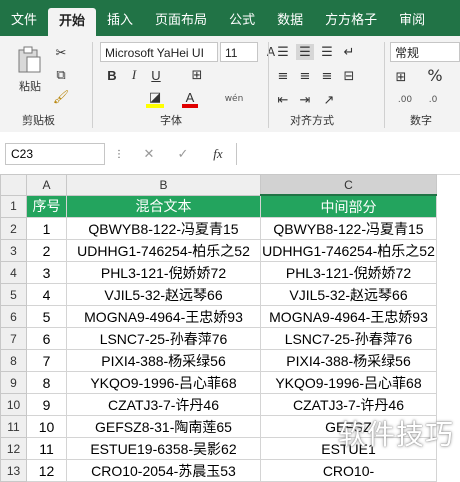 Image resolution: width=460 pixels, height=482 pixels. I want to click on cell: 5, so click(46, 316).